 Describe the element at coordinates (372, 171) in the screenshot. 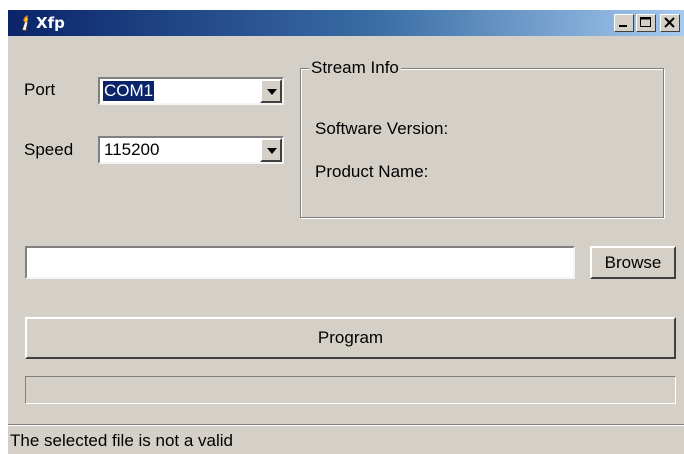

I see `product-name-label: Product Name:` at that location.